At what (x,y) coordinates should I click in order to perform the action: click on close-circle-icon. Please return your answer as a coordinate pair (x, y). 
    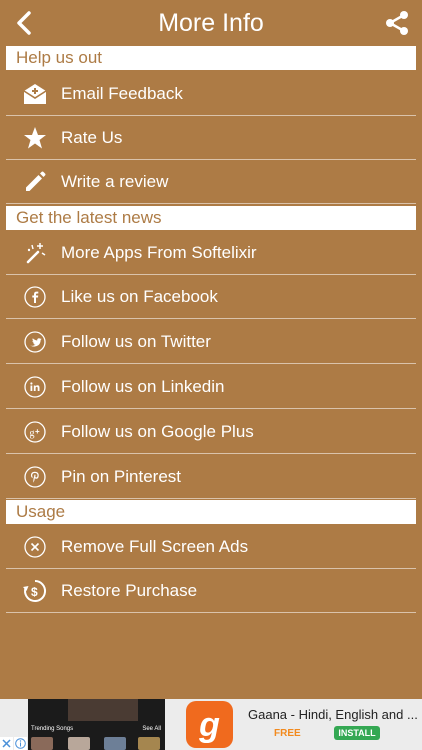
    Looking at the image, I should click on (35, 547).